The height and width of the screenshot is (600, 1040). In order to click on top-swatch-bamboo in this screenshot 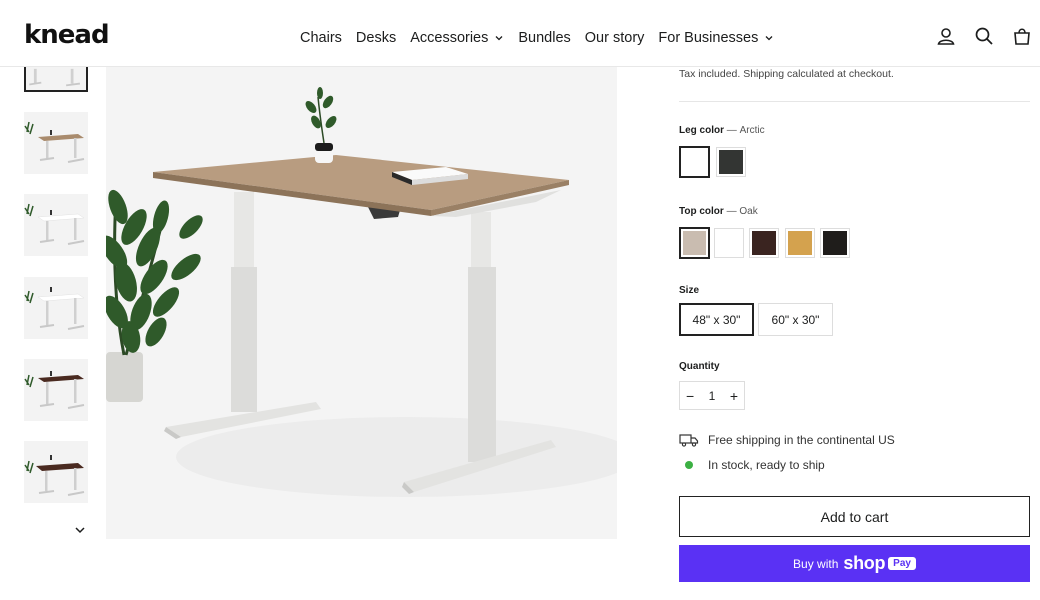, I will do `click(800, 243)`.